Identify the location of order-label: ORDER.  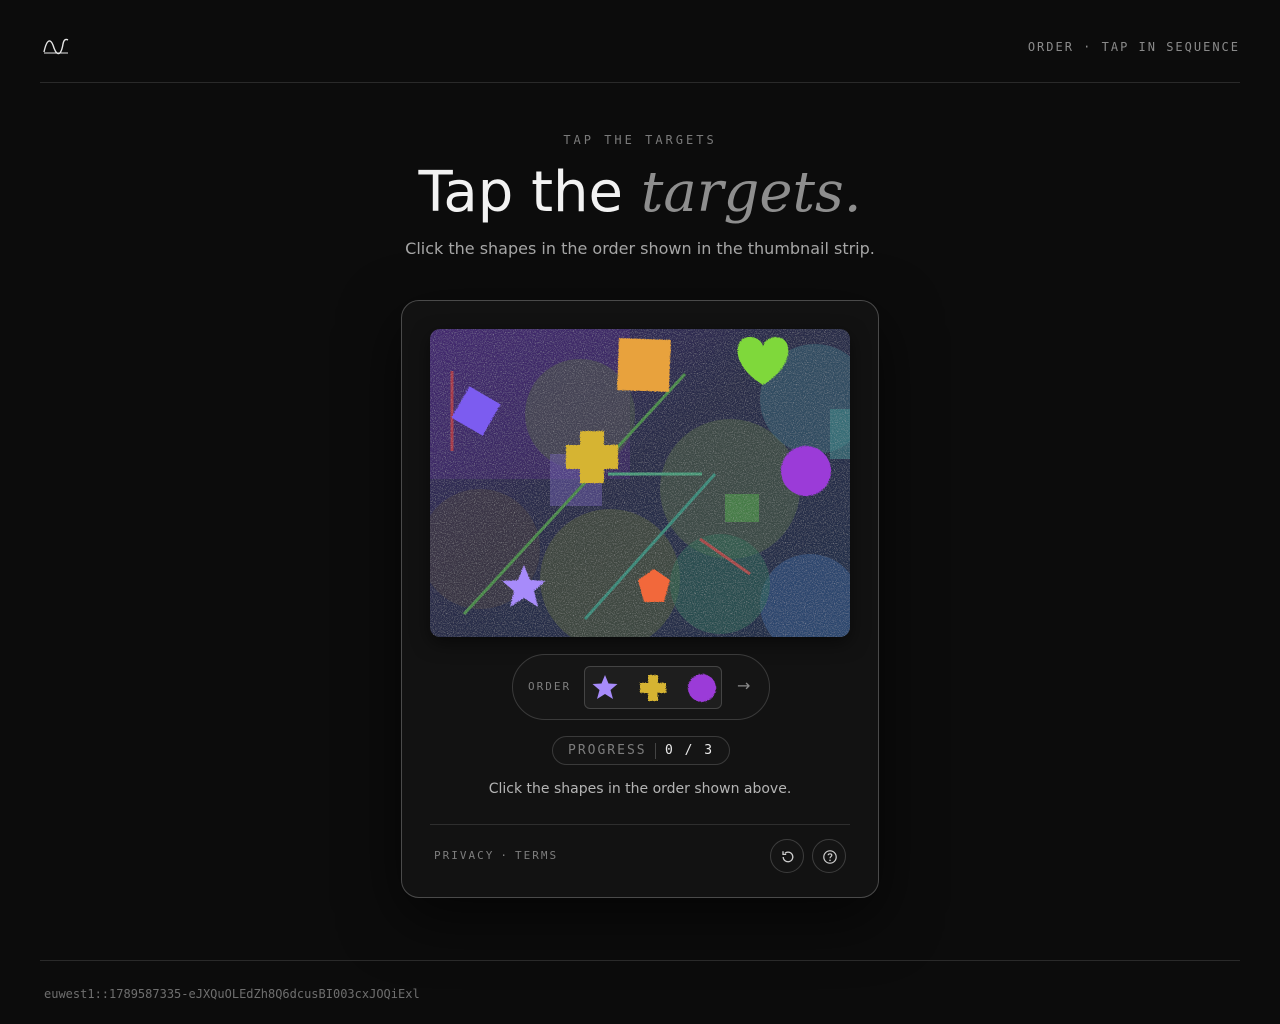
(550, 686).